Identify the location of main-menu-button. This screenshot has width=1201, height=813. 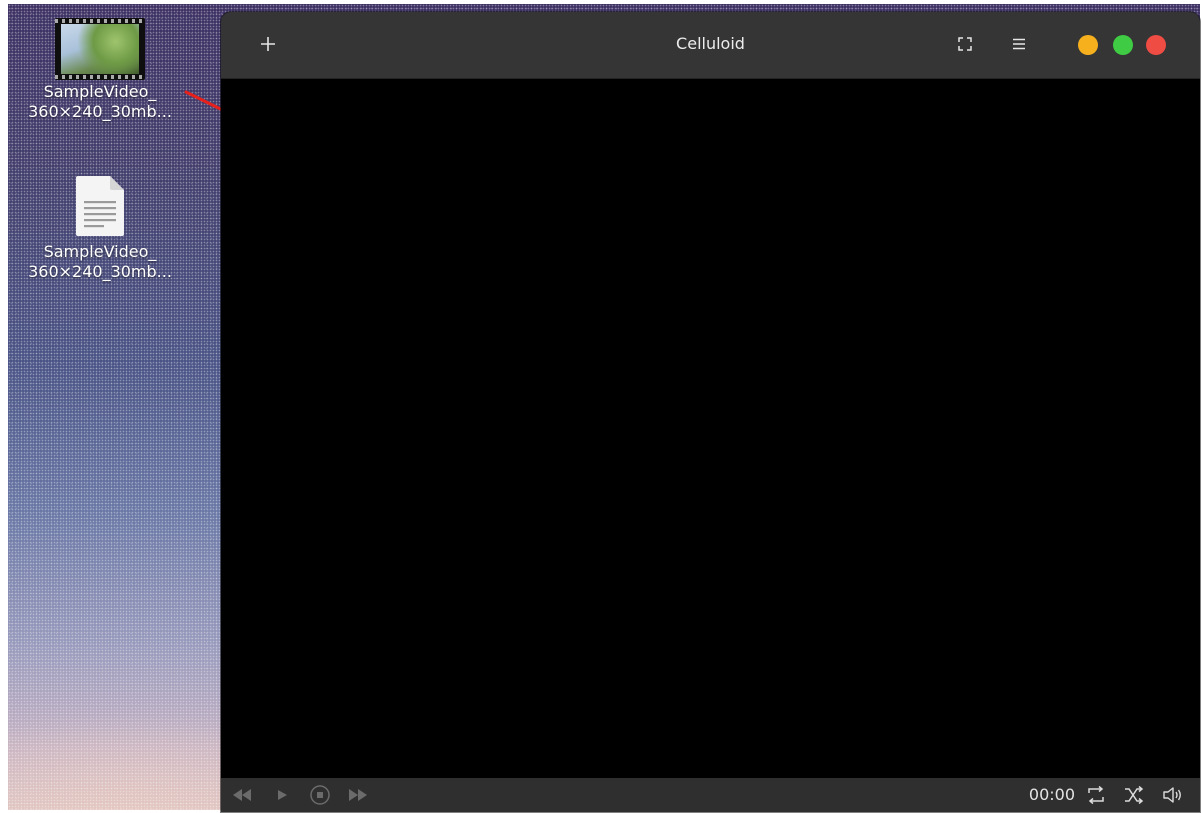
(1019, 44).